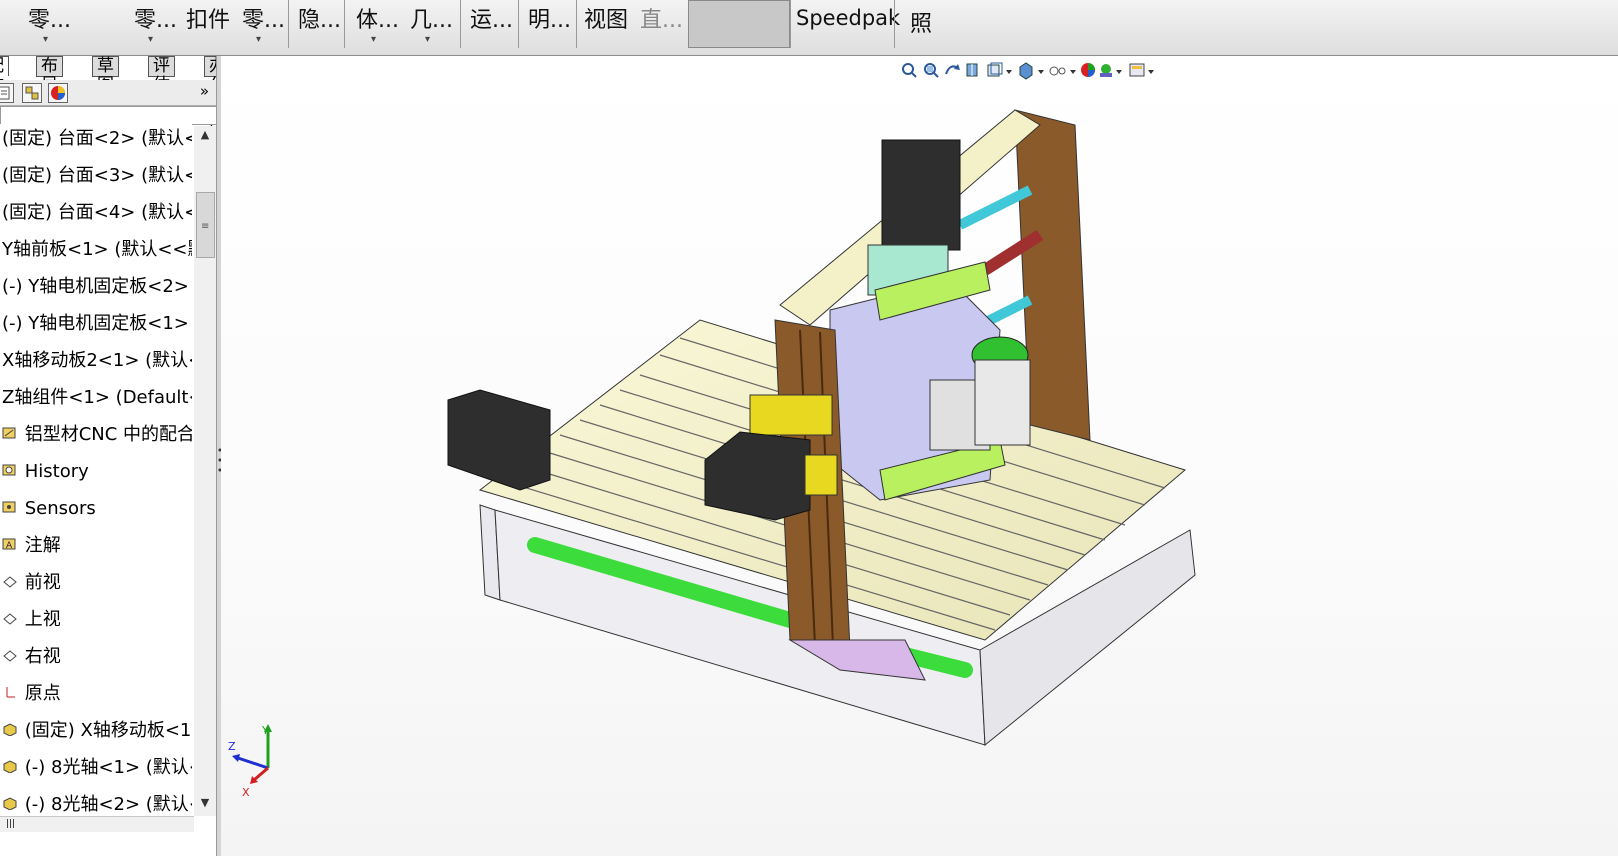 The image size is (1618, 856). Describe the element at coordinates (1088, 70) in the screenshot. I see `edit-appearance-icon` at that location.